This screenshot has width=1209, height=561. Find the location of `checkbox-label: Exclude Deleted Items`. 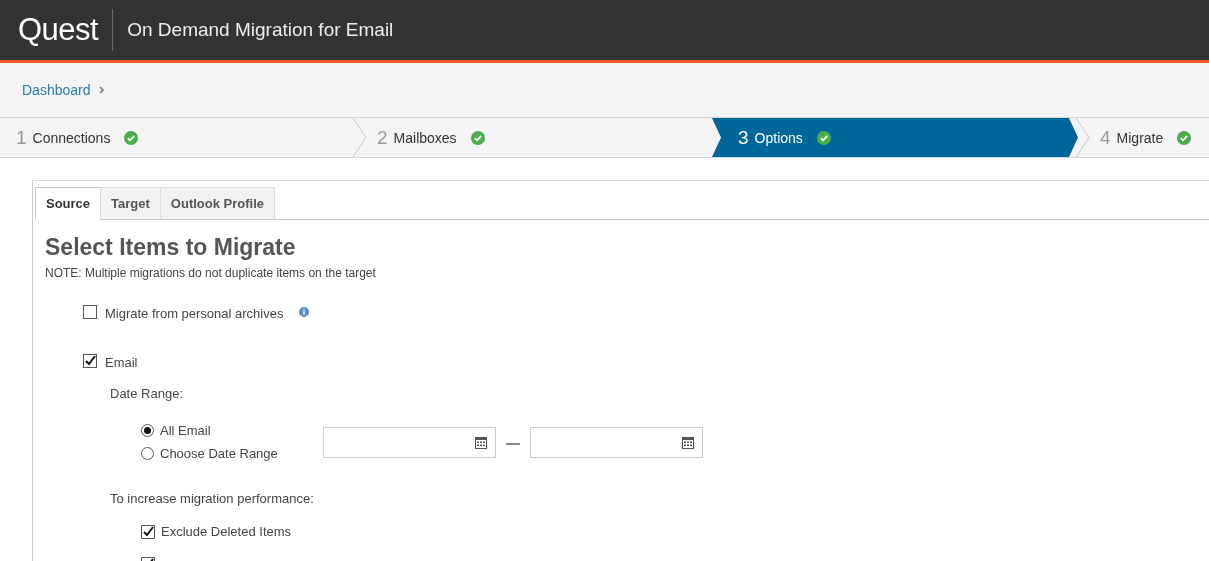

checkbox-label: Exclude Deleted Items is located at coordinates (226, 531).